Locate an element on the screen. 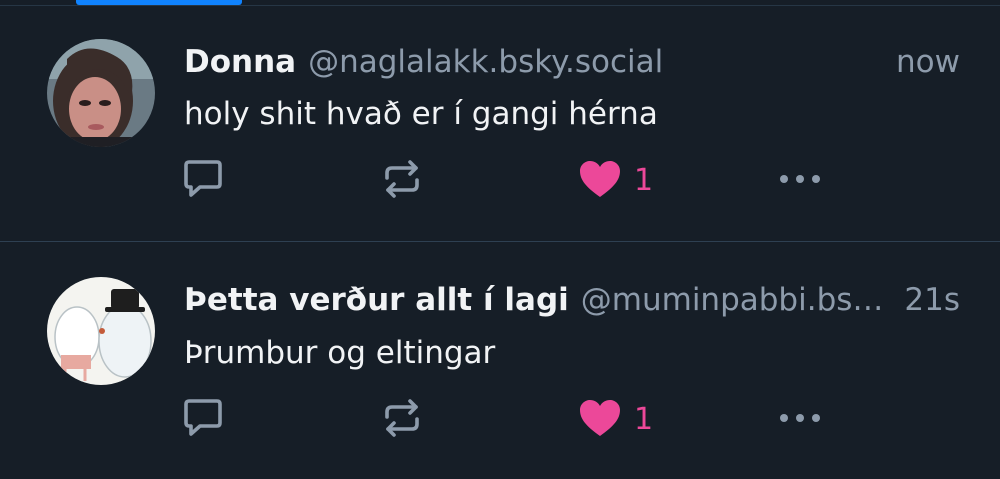 The image size is (1000, 479). post-timestamp: 21s is located at coordinates (932, 300).